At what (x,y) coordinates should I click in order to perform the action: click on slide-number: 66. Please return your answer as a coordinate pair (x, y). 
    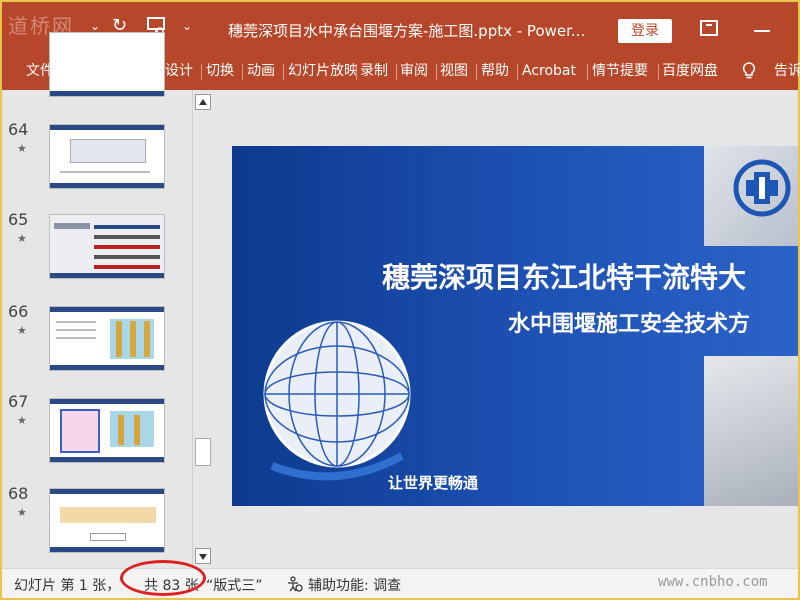
    Looking at the image, I should click on (18, 311).